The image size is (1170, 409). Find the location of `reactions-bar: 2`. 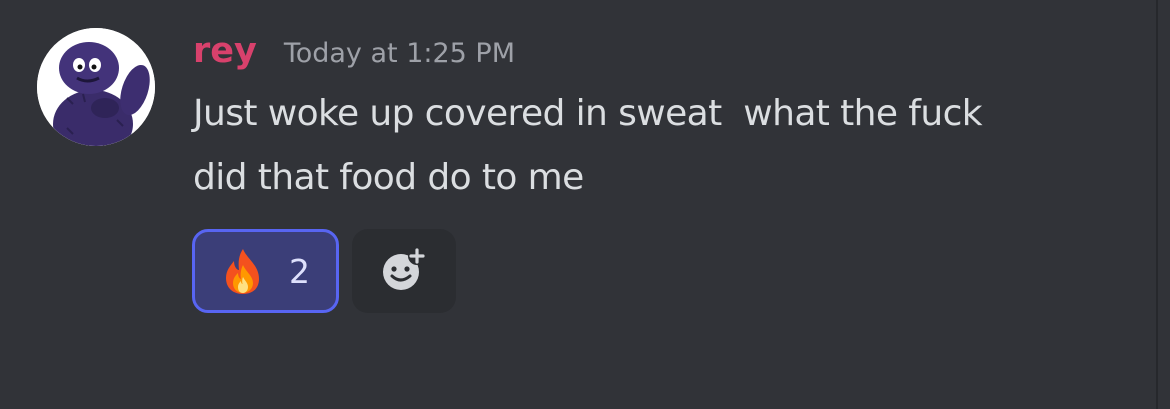

reactions-bar: 2 is located at coordinates (324, 271).